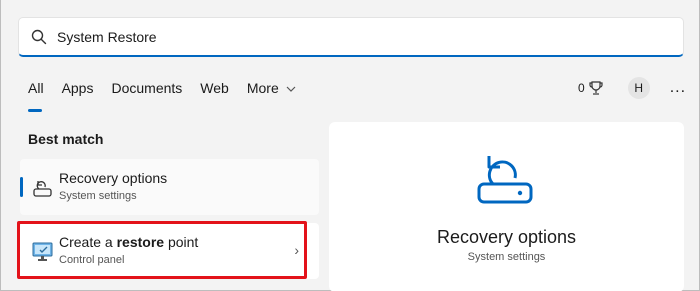  Describe the element at coordinates (21, 187) in the screenshot. I see `selection-indicator` at that location.